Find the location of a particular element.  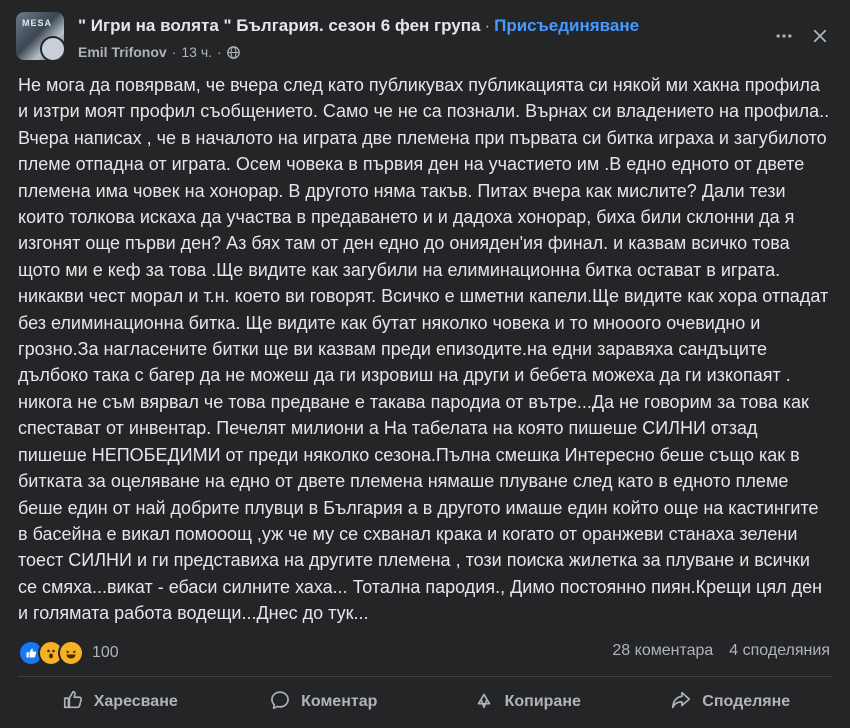

copy-button: Копиране is located at coordinates (527, 702).